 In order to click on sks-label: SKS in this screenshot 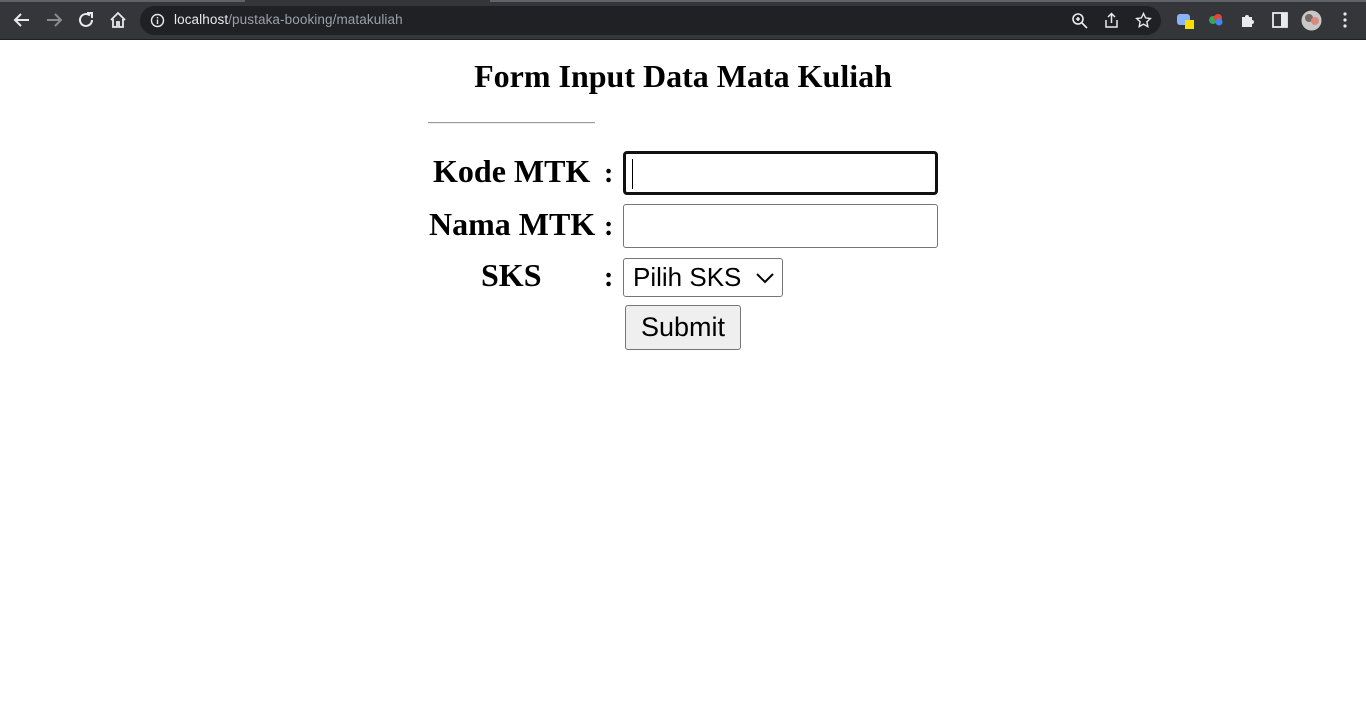, I will do `click(511, 275)`.